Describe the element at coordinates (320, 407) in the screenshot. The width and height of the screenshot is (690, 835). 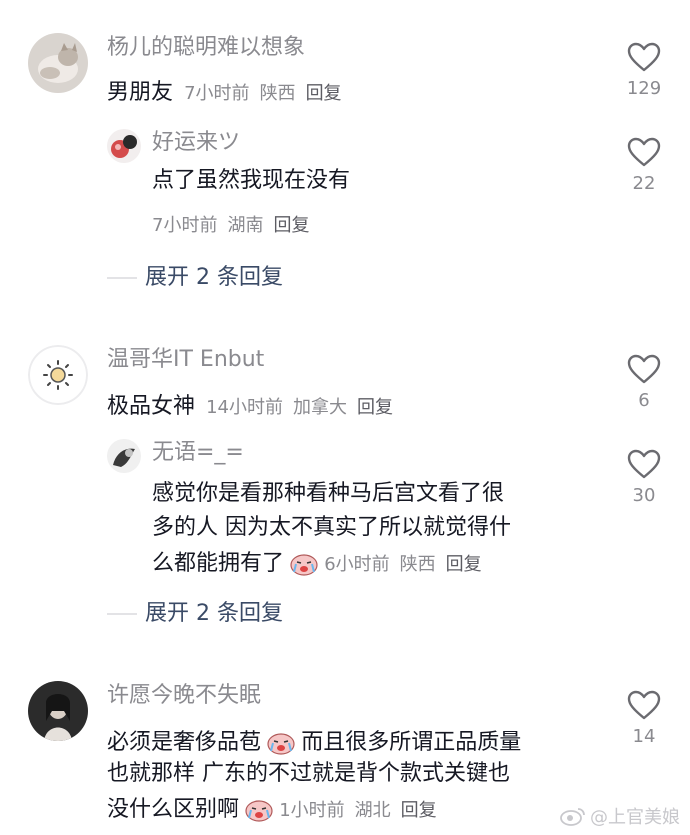
I see `comment-location: 加拿大` at that location.